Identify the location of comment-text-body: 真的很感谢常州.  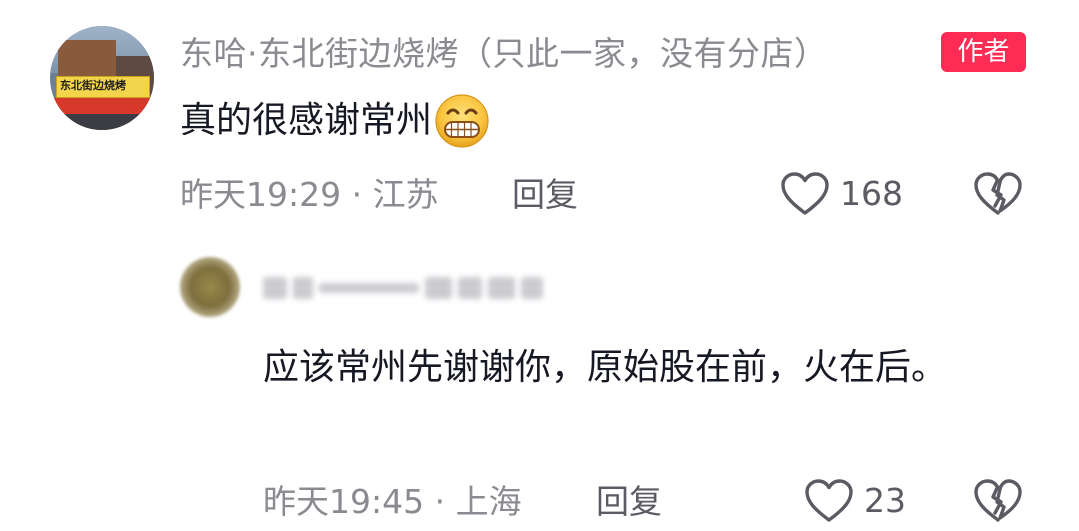
(306, 120).